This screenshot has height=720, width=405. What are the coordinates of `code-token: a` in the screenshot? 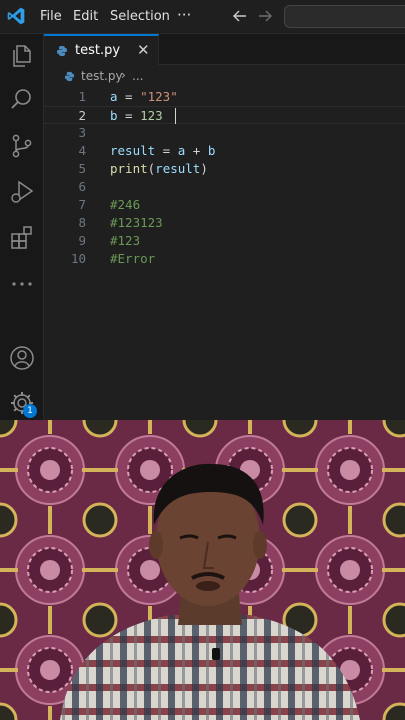 It's located at (114, 96).